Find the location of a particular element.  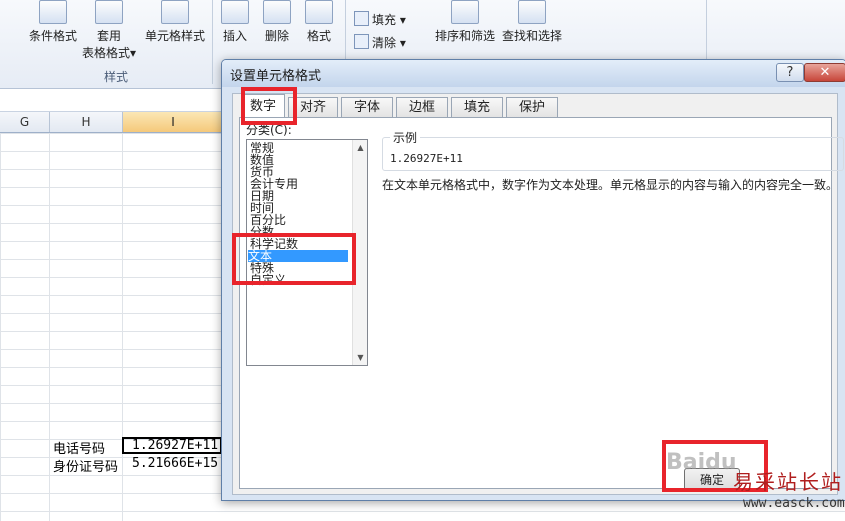

grid-line is located at coordinates (49, 327).